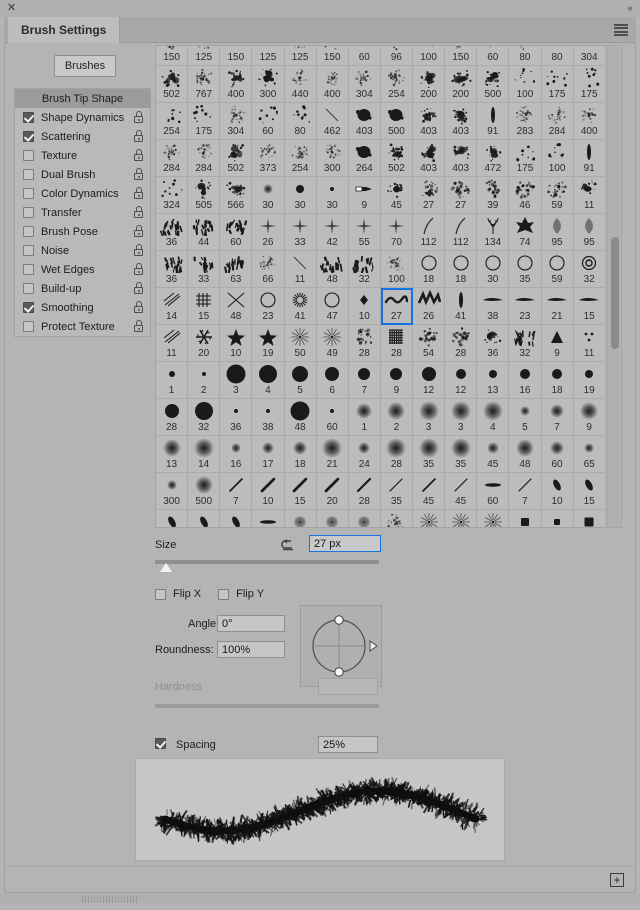 The image size is (640, 910). What do you see at coordinates (589, 491) in the screenshot?
I see `brush-preset-cell: 15` at bounding box center [589, 491].